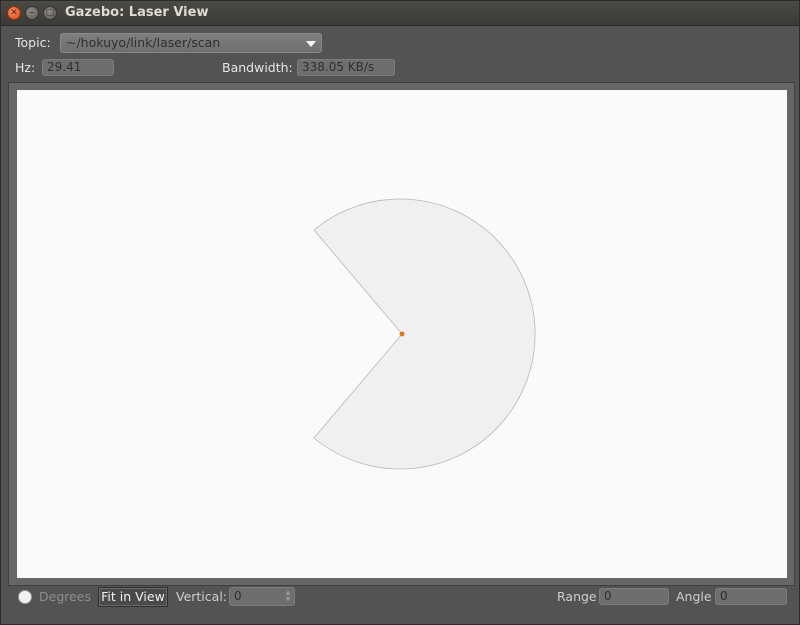  I want to click on bandwidth-value-field: 338.05 KB/s, so click(346, 67).